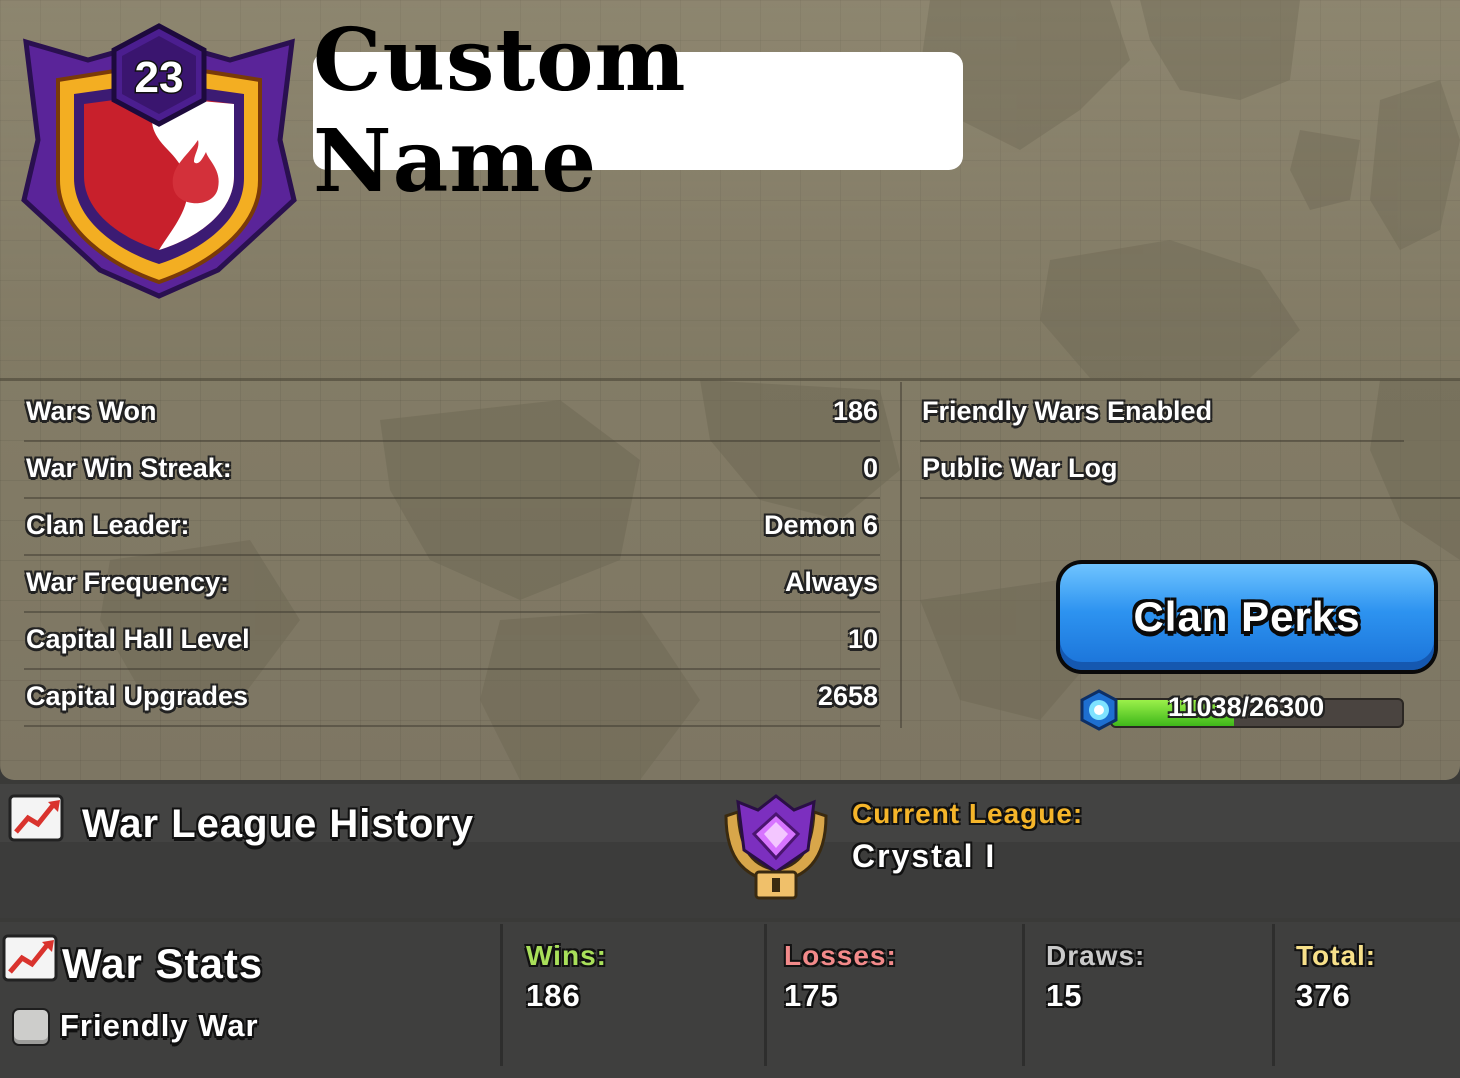 The height and width of the screenshot is (1078, 1460). I want to click on total-label: Total:, so click(1336, 955).